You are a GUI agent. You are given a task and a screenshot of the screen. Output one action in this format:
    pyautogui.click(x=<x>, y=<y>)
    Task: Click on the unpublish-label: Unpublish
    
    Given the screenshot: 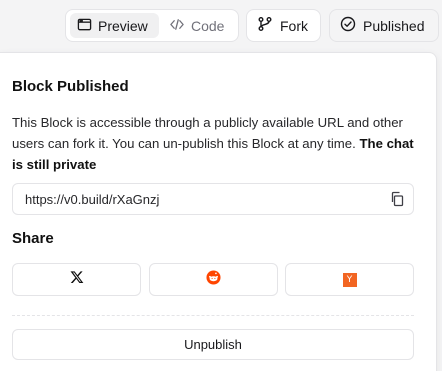 What is the action you would take?
    pyautogui.click(x=213, y=344)
    